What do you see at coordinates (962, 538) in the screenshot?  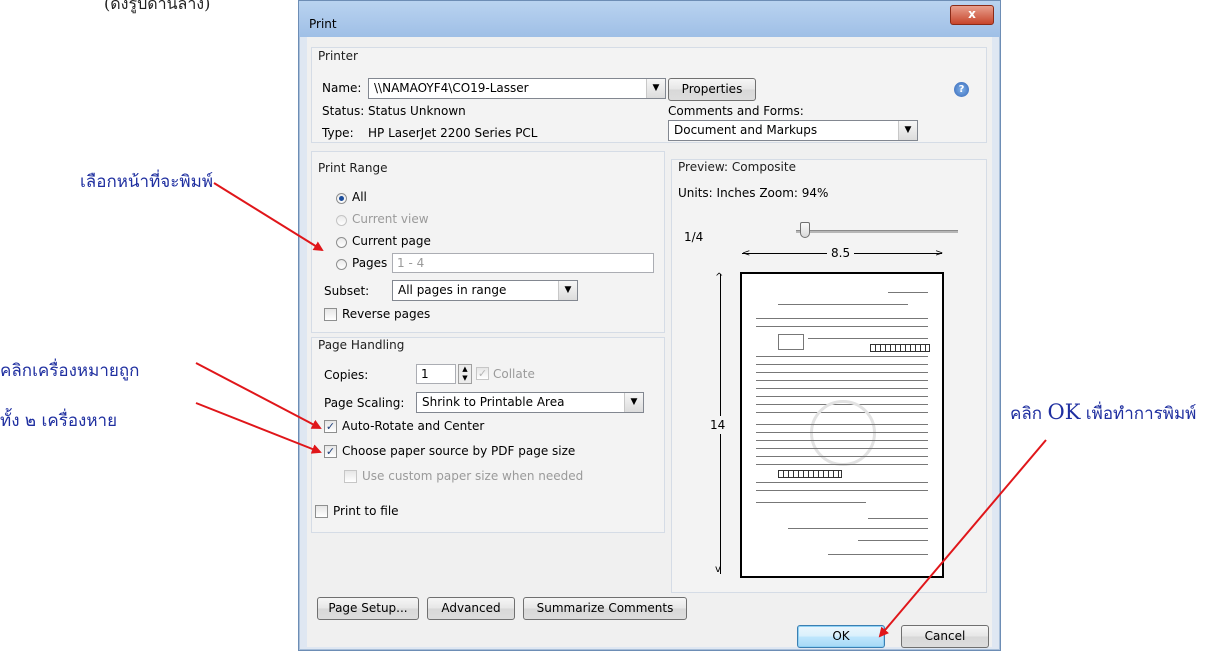 I see `arrow-to-ok-button` at bounding box center [962, 538].